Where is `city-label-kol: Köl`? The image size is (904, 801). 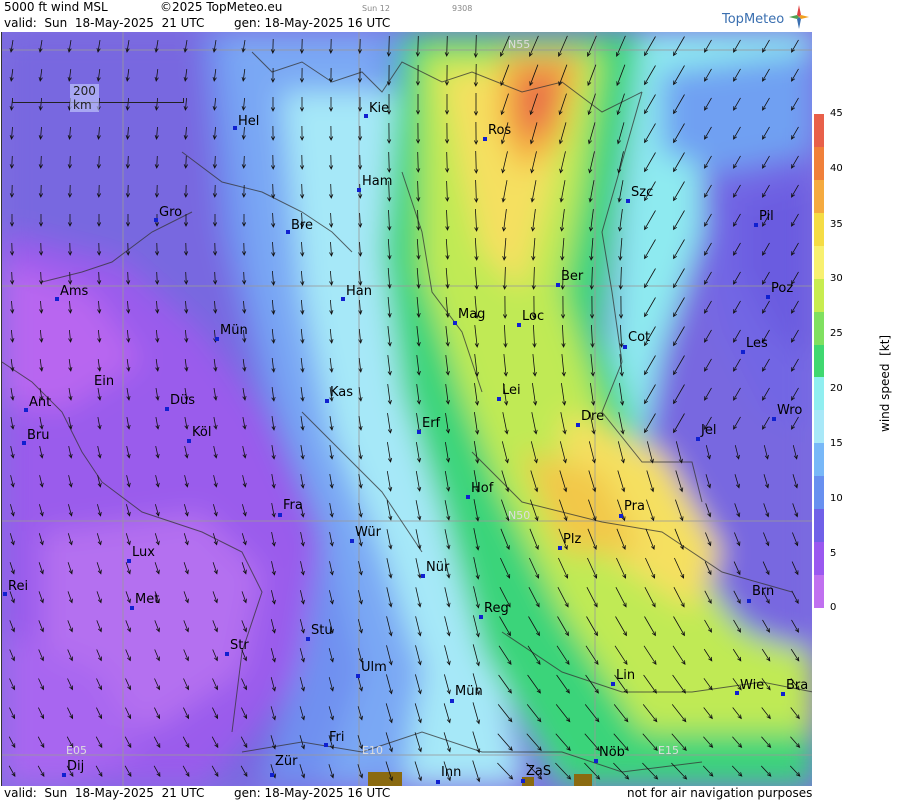
city-label-kol: Köl is located at coordinates (201, 432).